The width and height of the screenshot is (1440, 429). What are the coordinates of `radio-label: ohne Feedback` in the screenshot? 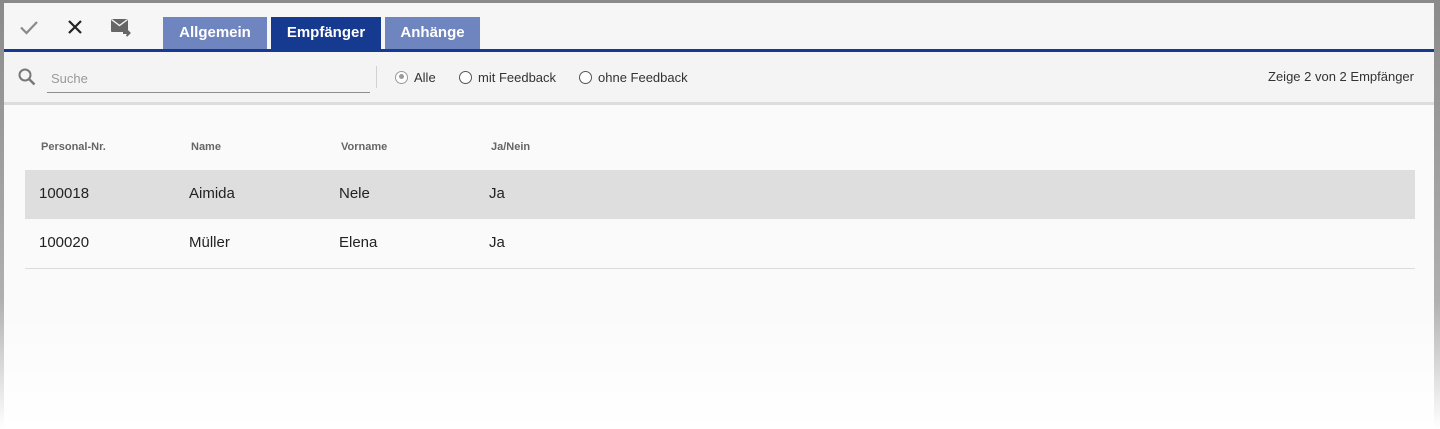 It's located at (643, 77).